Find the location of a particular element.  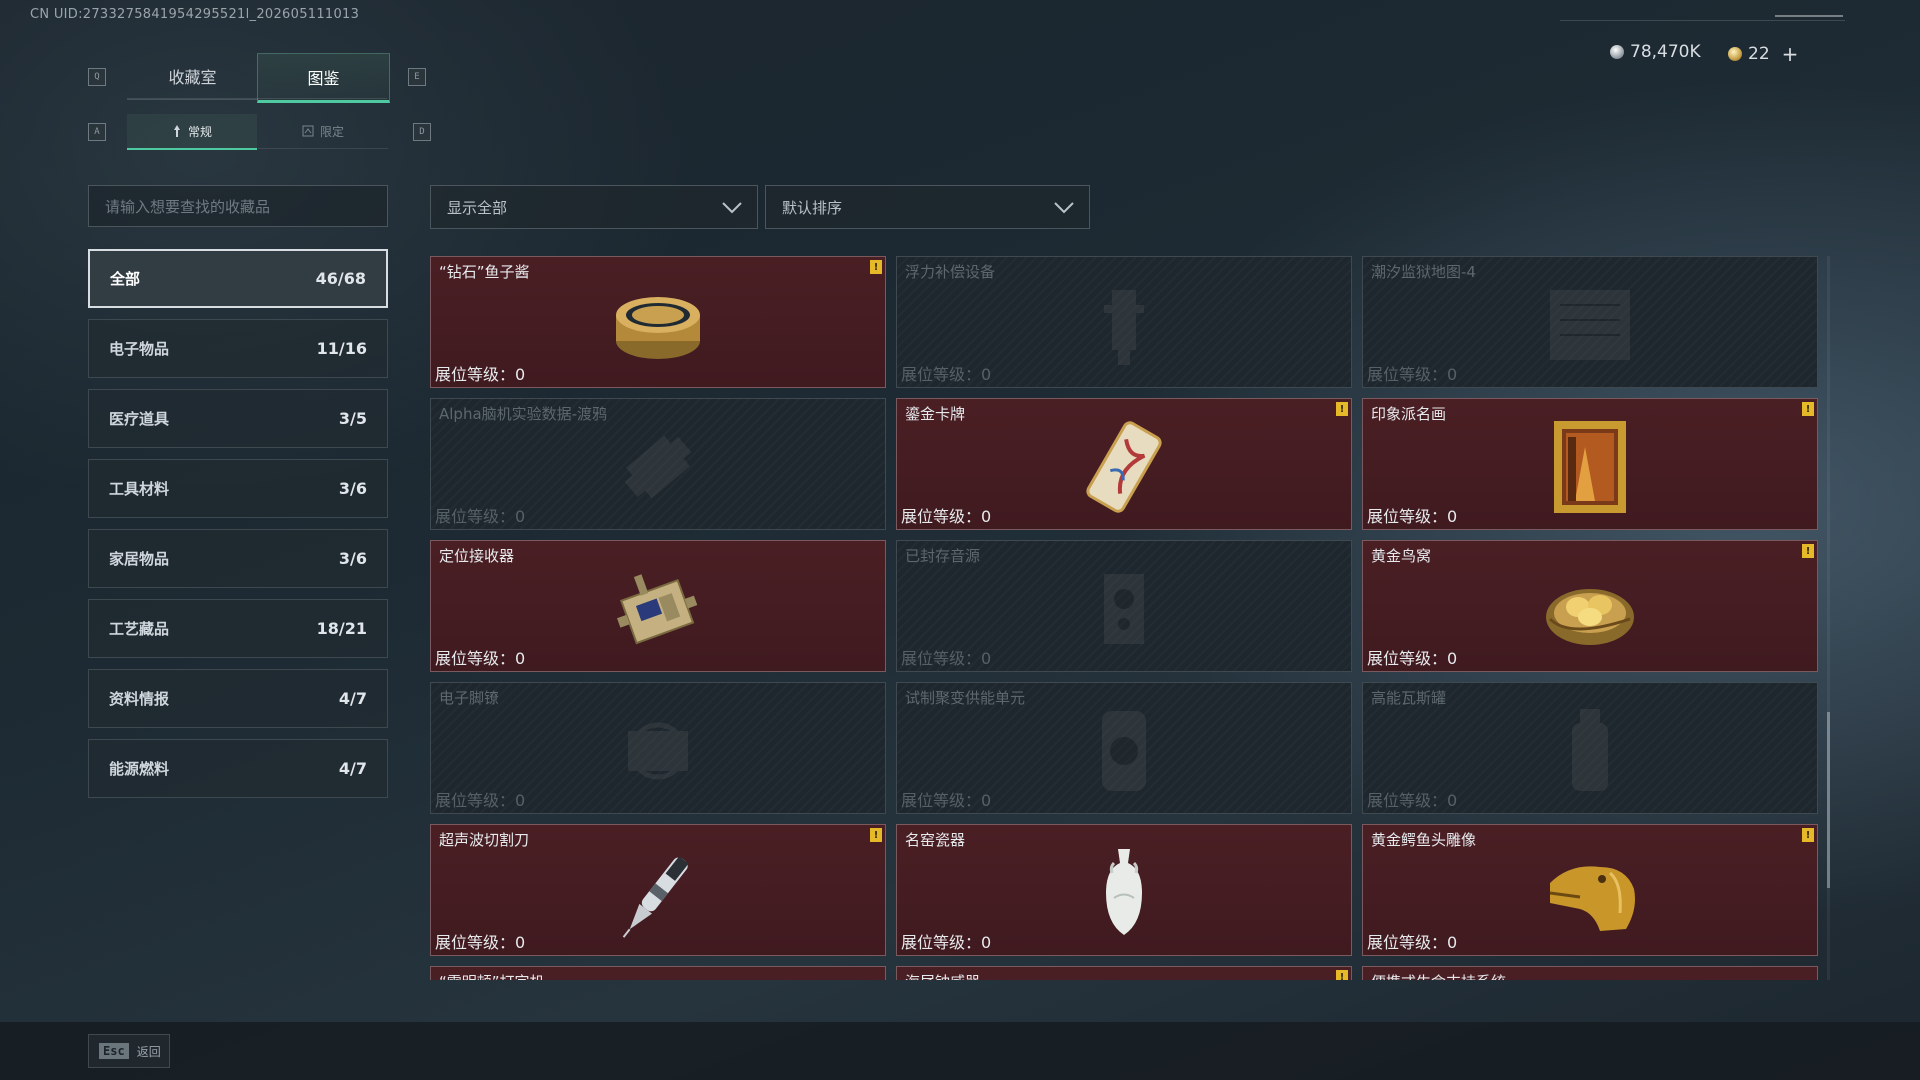

back-button: Esc 返回 is located at coordinates (129, 1051).